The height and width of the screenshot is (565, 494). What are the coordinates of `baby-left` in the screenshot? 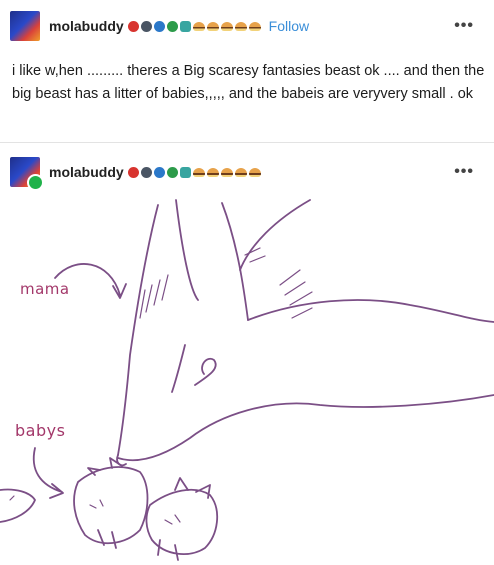 It's located at (18, 505).